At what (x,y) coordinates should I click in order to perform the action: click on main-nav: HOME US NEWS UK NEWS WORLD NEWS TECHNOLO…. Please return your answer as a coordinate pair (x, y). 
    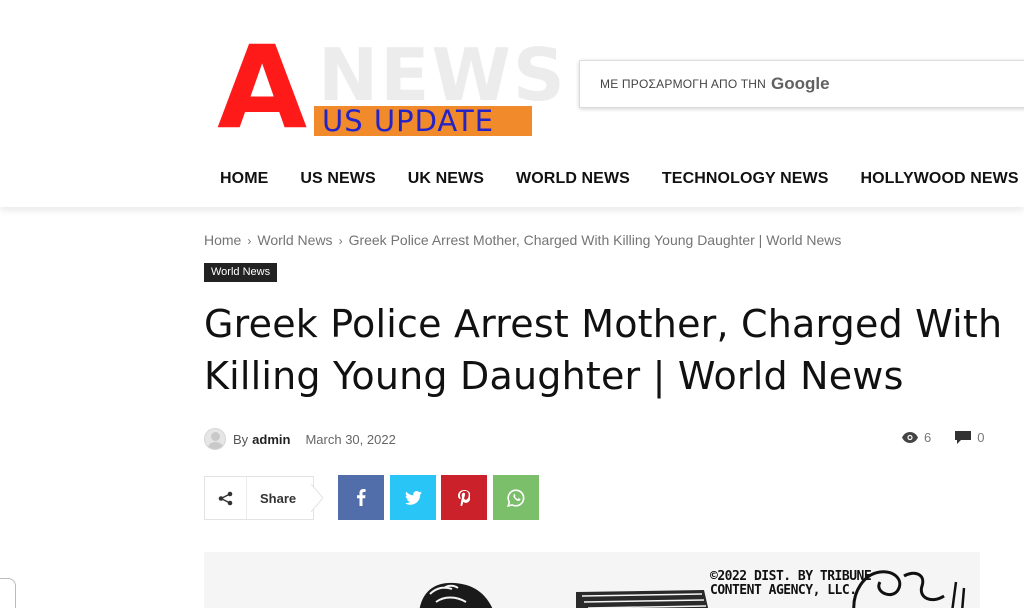
    Looking at the image, I should click on (614, 179).